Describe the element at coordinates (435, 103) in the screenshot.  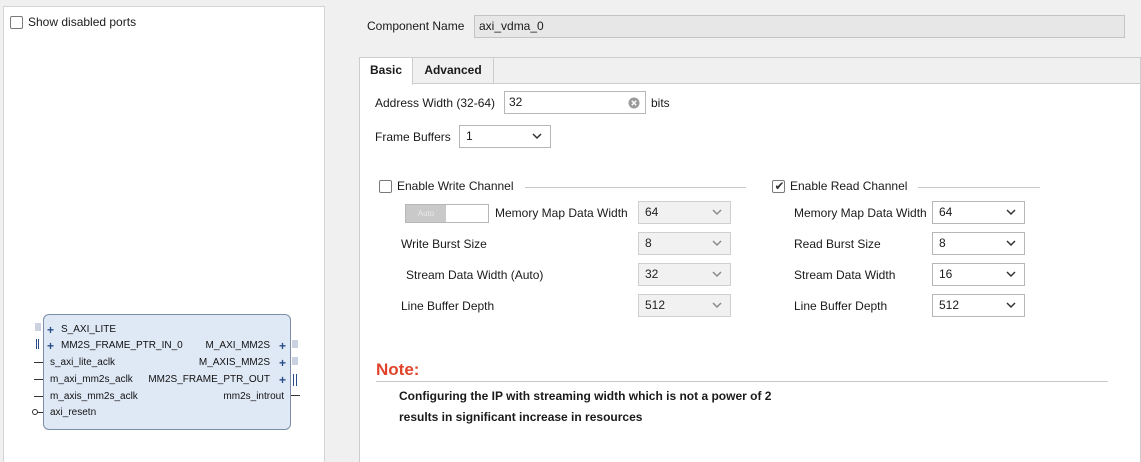
I see `address-width-label: Address Width (32-64)` at that location.